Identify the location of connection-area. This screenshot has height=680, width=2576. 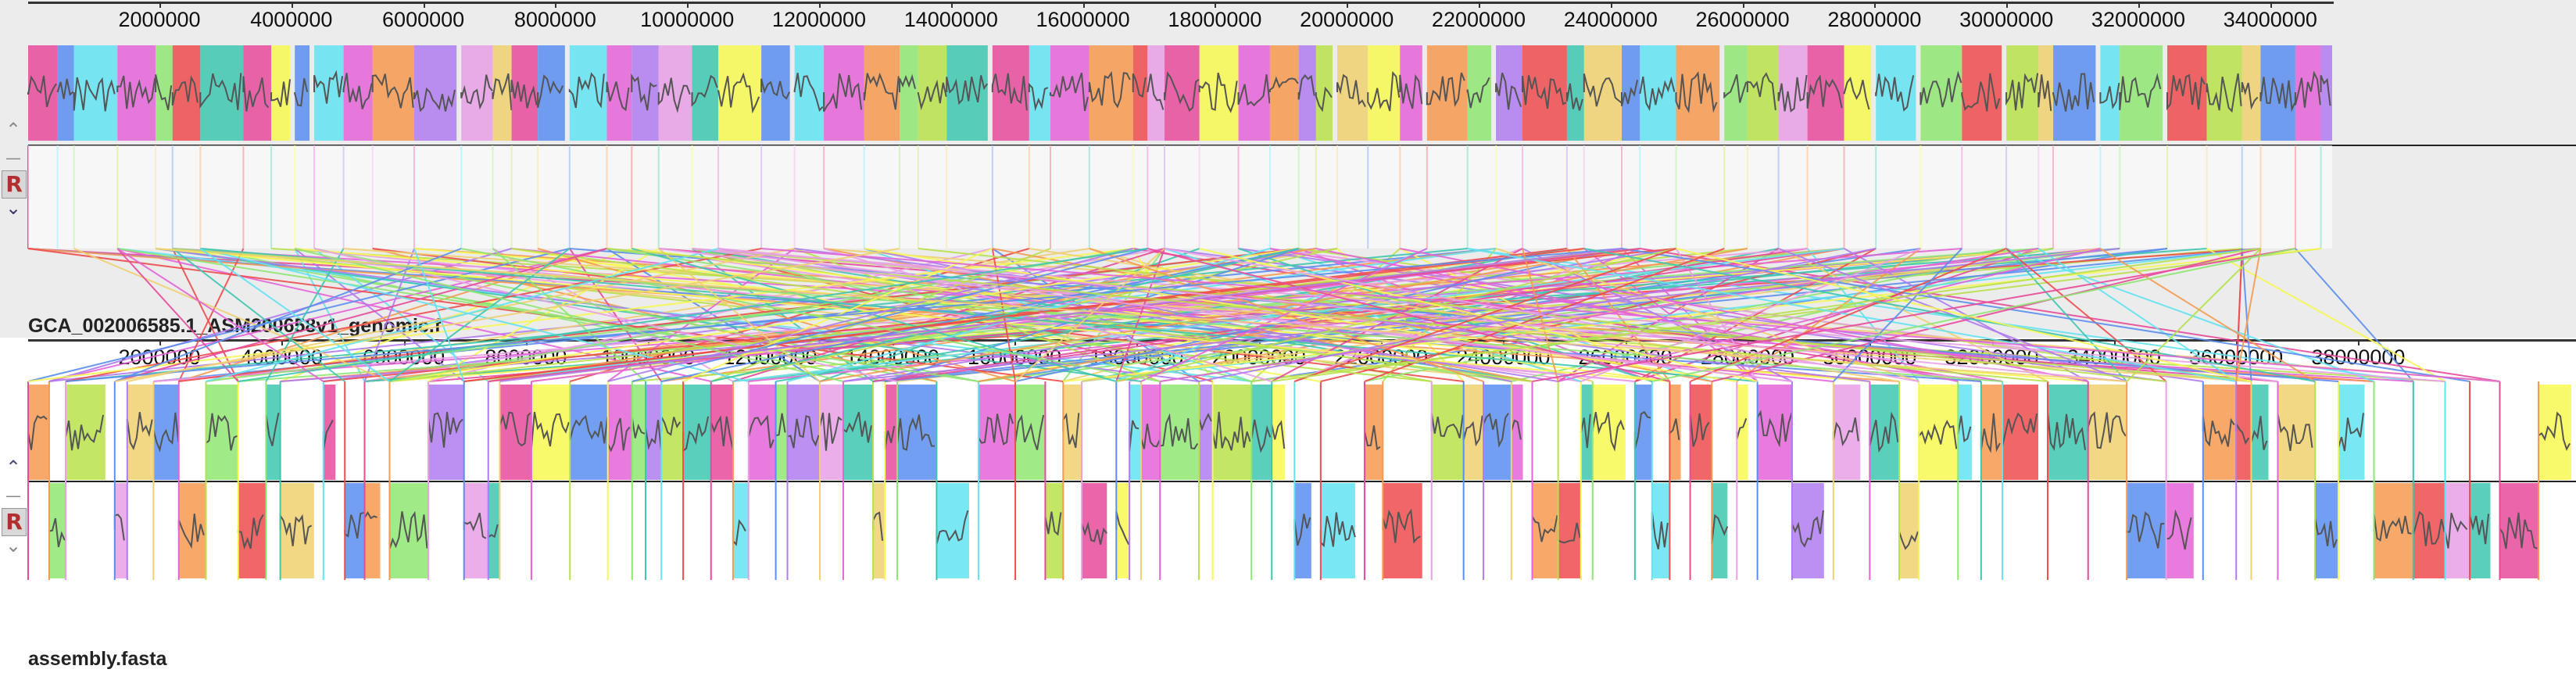
(1180, 197).